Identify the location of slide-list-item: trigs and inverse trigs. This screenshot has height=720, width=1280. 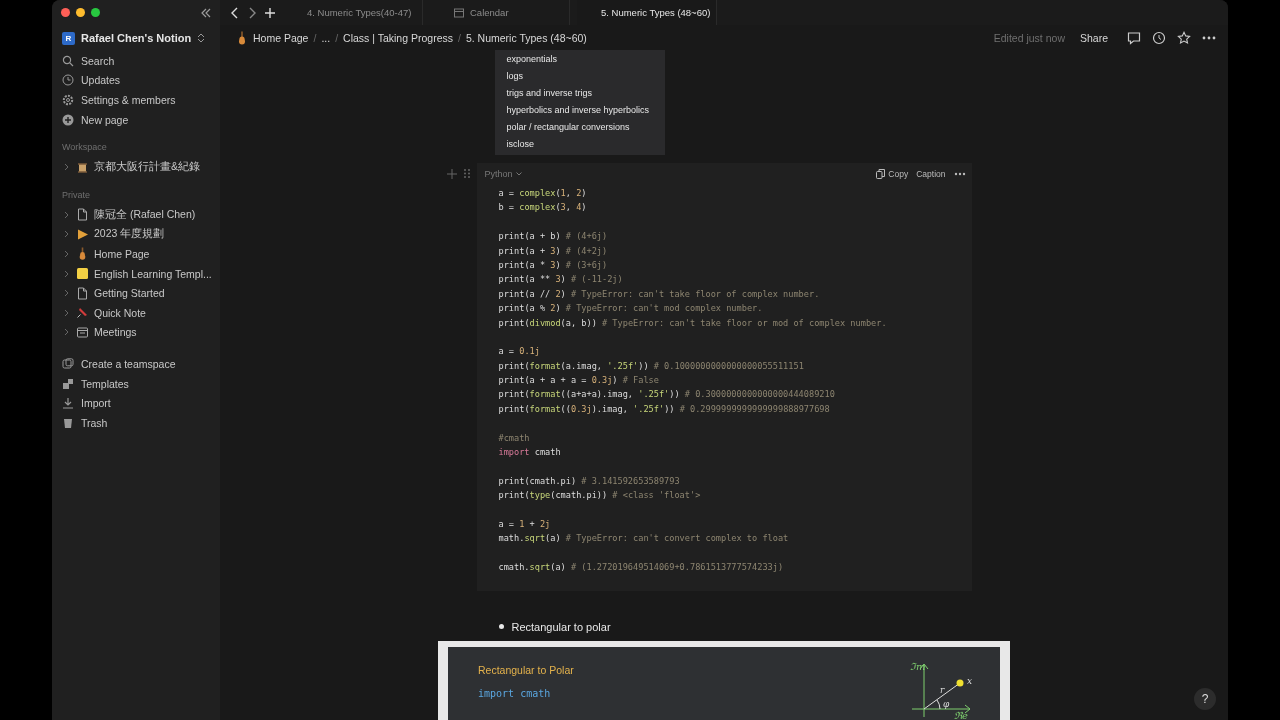
(550, 93).